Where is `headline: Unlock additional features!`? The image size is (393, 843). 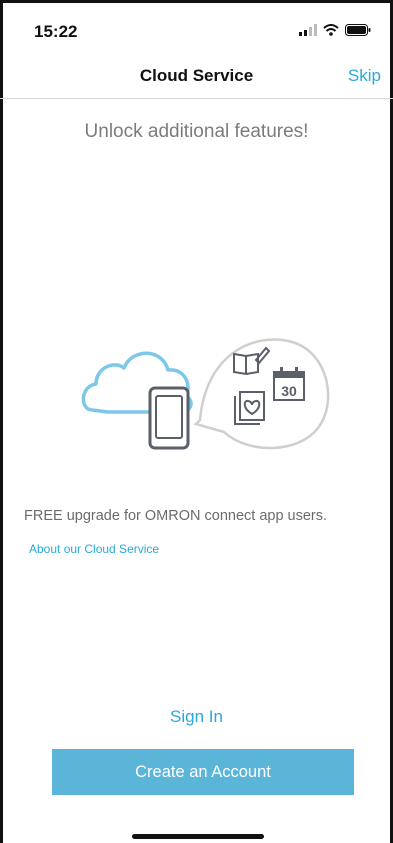
headline: Unlock additional features! is located at coordinates (196, 131).